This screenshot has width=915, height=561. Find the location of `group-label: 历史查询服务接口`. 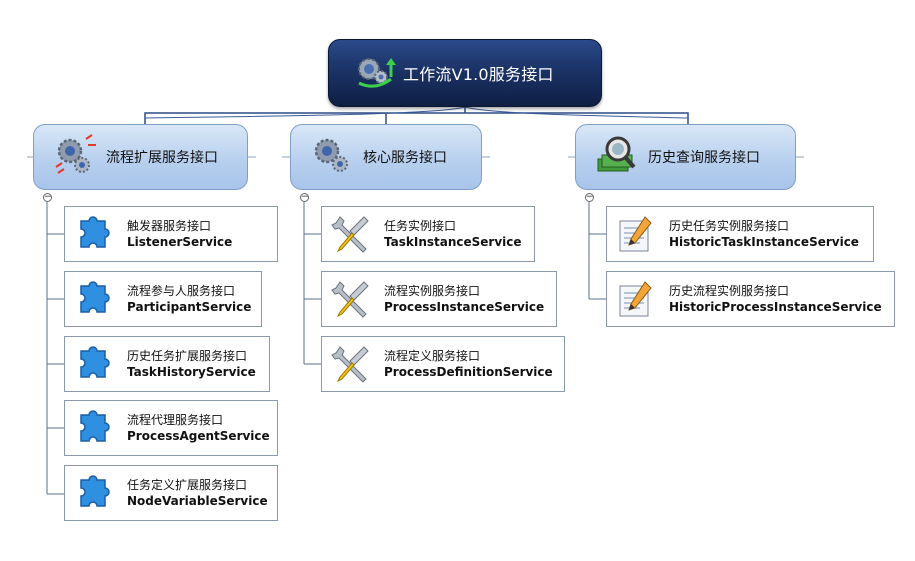

group-label: 历史查询服务接口 is located at coordinates (704, 158).